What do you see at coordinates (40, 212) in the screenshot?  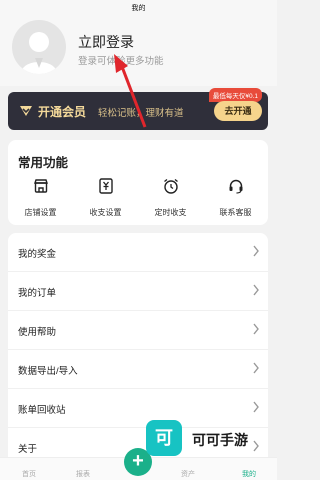 I see `function-label: 店铺设置` at bounding box center [40, 212].